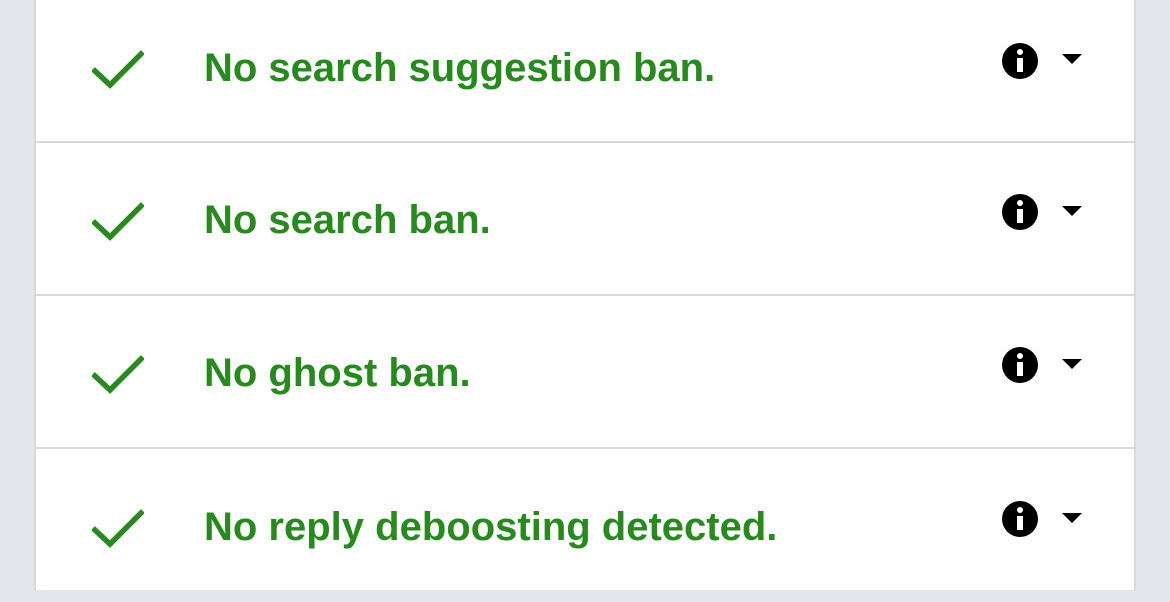 This screenshot has height=602, width=1170. What do you see at coordinates (347, 220) in the screenshot?
I see `result-label: No search ban.` at bounding box center [347, 220].